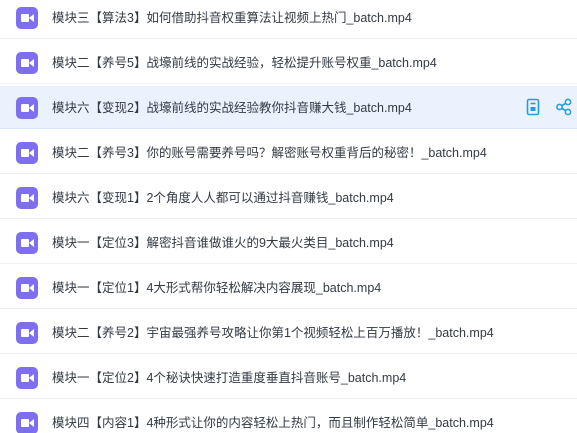 The width and height of the screenshot is (577, 433). What do you see at coordinates (223, 243) in the screenshot?
I see `file-name: 模块一【定位3】解密抖音谁做谁火的9大最火类目_batch.mp4` at bounding box center [223, 243].